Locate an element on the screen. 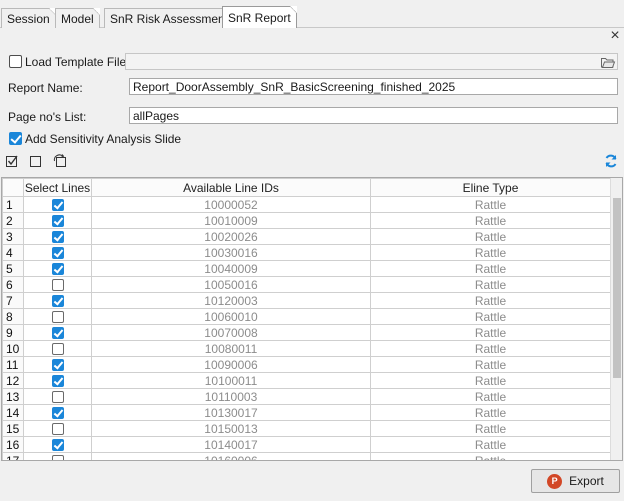 The height and width of the screenshot is (501, 624). vertical-scrollbar is located at coordinates (616, 319).